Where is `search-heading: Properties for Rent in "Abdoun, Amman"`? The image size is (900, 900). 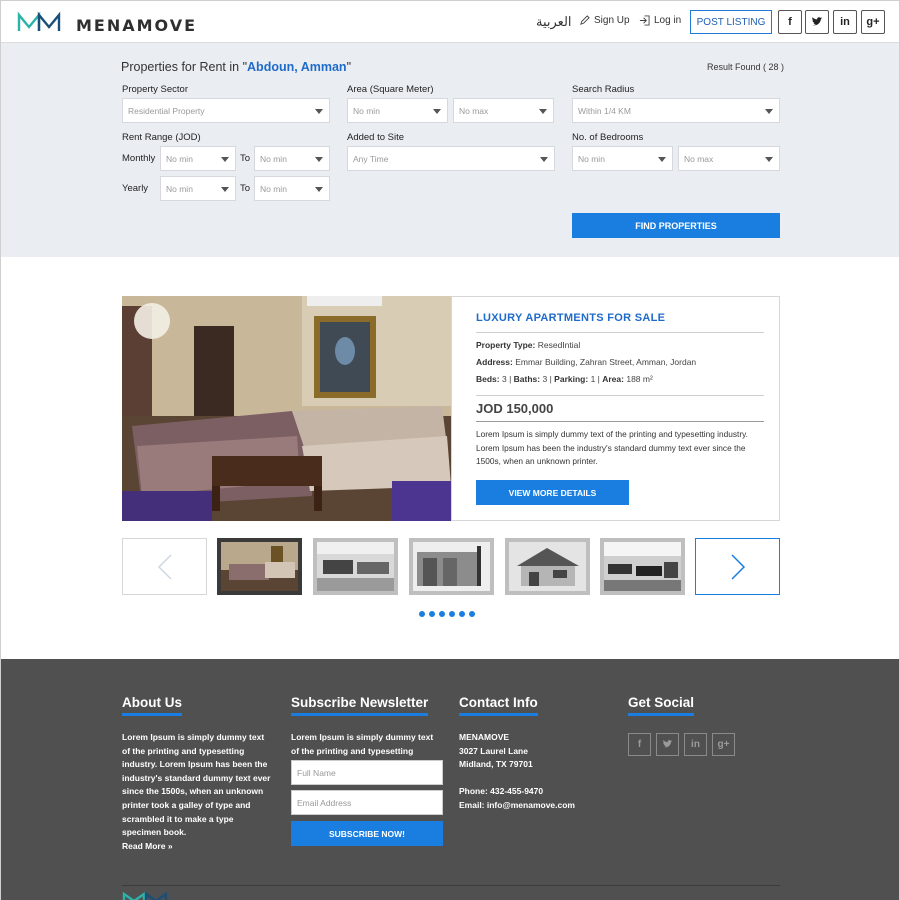
search-heading: Properties for Rent in "Abdoun, Amman" is located at coordinates (236, 67).